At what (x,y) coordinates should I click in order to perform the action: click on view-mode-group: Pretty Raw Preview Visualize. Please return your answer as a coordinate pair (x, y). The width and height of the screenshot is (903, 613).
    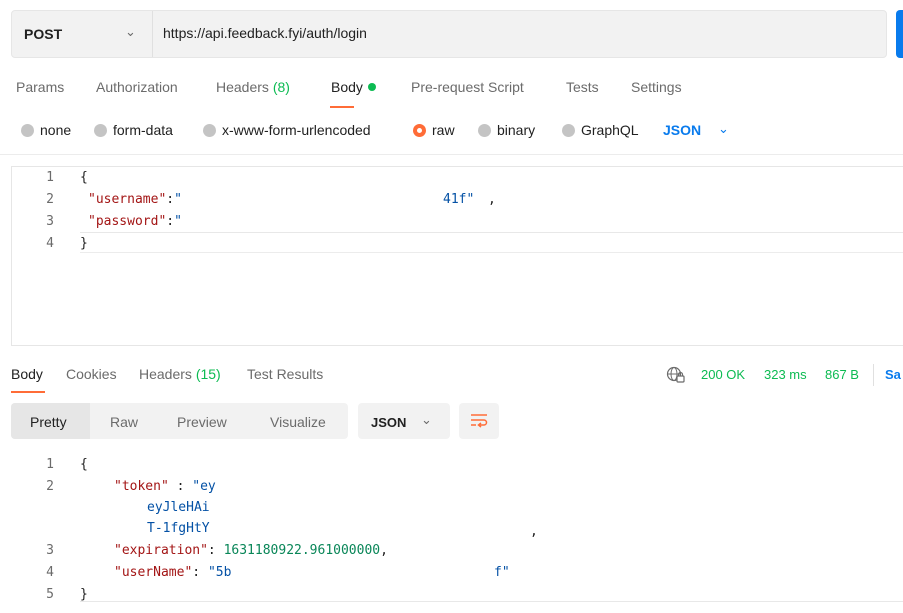
    Looking at the image, I should click on (179, 421).